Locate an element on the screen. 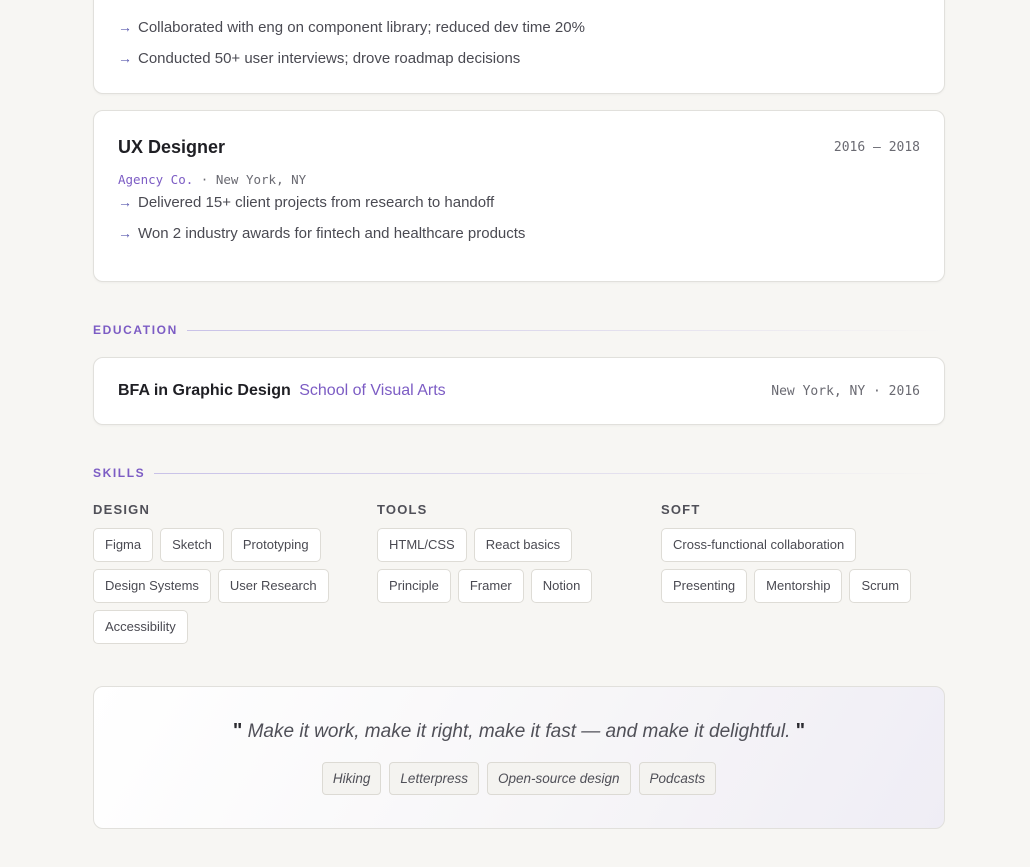  job-title: UX Designer is located at coordinates (172, 147).